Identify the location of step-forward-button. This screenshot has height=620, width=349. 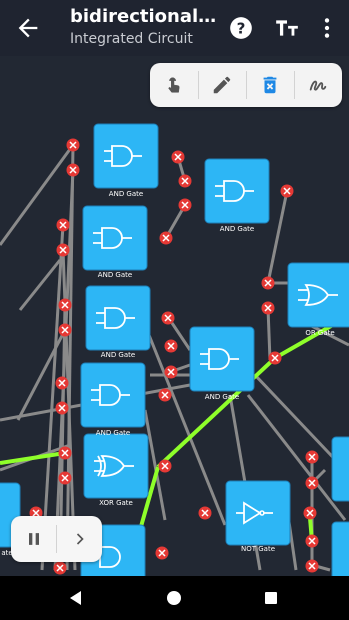
(79, 539).